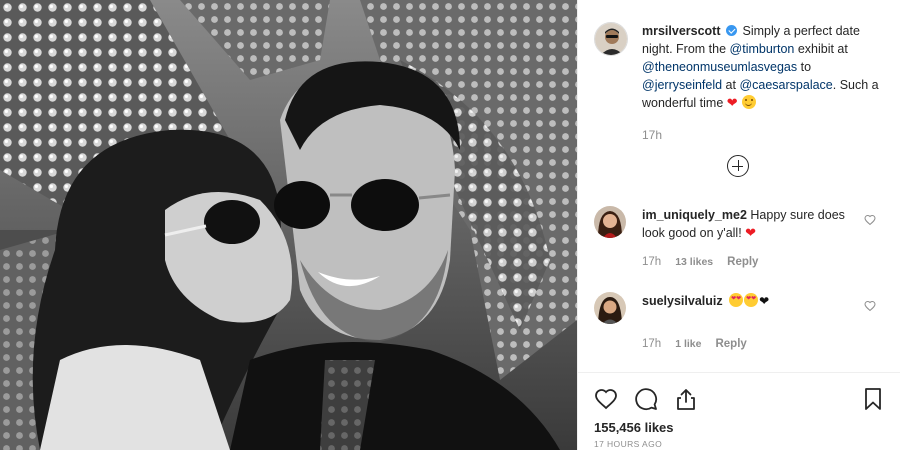  What do you see at coordinates (768, 262) in the screenshot?
I see `comment-meta: 17h 13 likes Reply` at bounding box center [768, 262].